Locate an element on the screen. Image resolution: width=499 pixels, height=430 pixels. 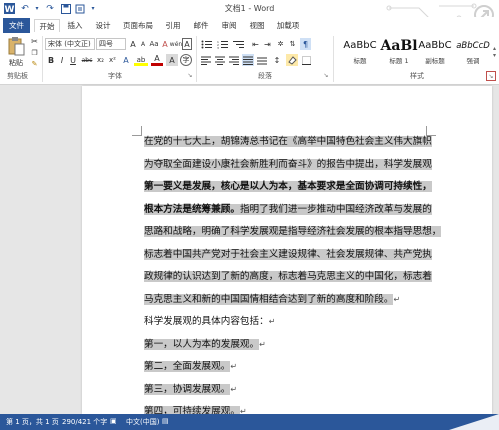
status-bar: 第 1 页，共 1 页 290/421 个字 ▣ 中文(中国) ▤ is located at coordinates (249, 422).